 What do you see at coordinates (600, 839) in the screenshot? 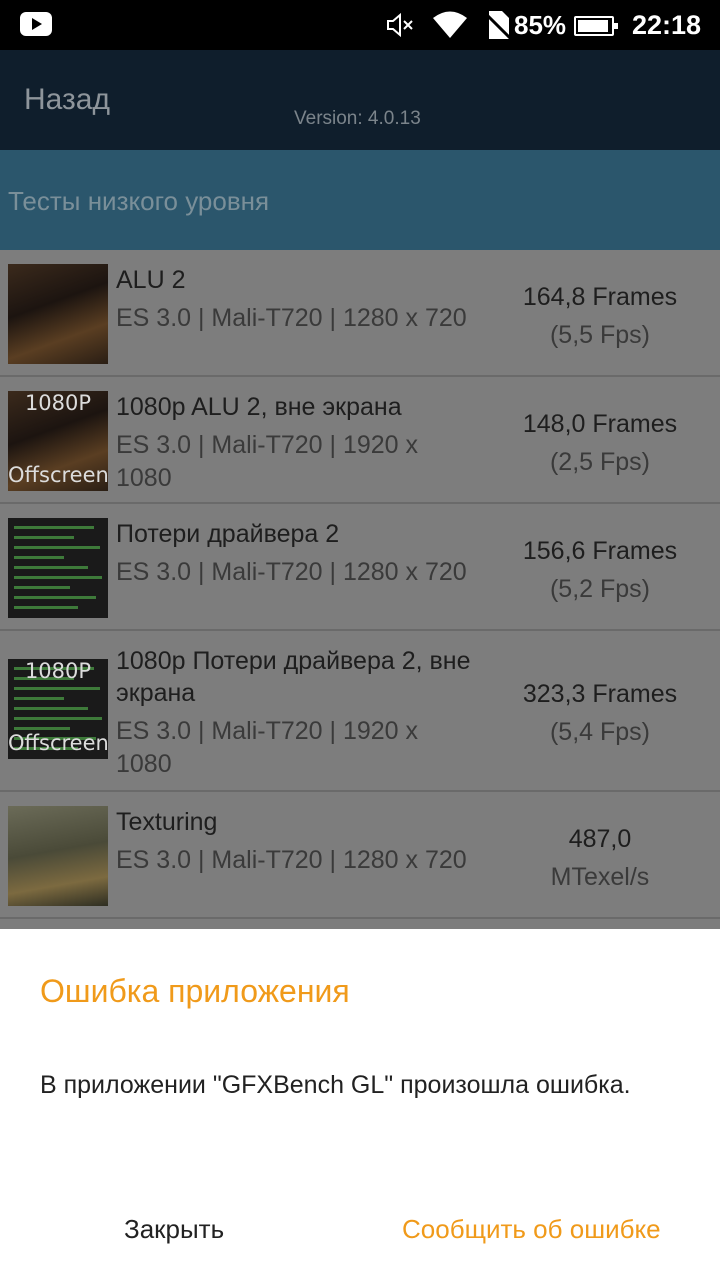
I see `test-result-value: 487,0` at bounding box center [600, 839].